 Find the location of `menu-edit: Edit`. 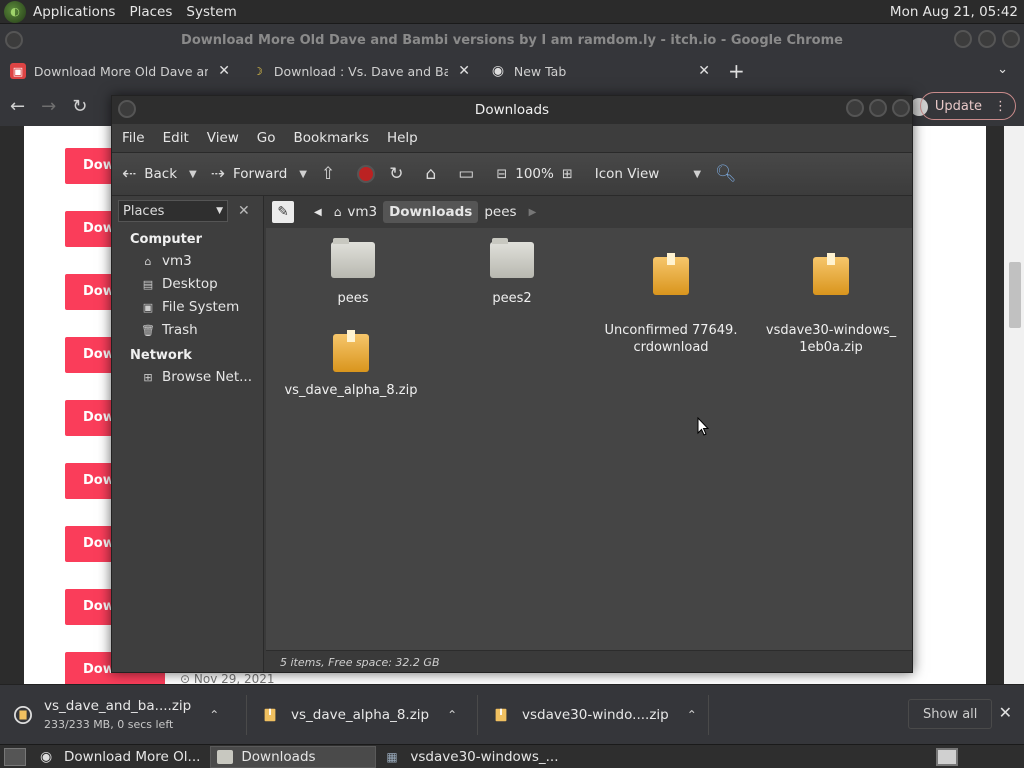

menu-edit: Edit is located at coordinates (176, 138).